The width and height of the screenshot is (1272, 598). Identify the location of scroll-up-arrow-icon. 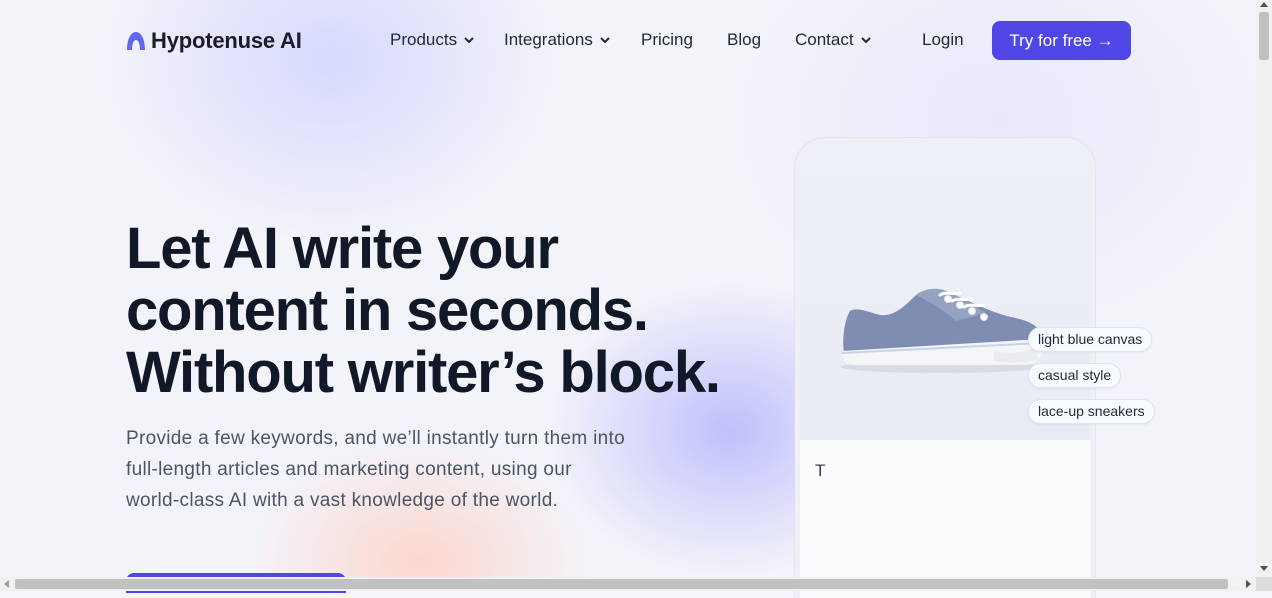
(1264, 4).